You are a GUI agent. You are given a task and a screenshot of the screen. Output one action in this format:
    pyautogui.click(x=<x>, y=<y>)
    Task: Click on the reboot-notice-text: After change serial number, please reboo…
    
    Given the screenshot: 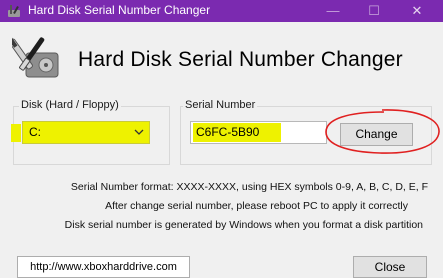 What is the action you would take?
    pyautogui.click(x=256, y=206)
    